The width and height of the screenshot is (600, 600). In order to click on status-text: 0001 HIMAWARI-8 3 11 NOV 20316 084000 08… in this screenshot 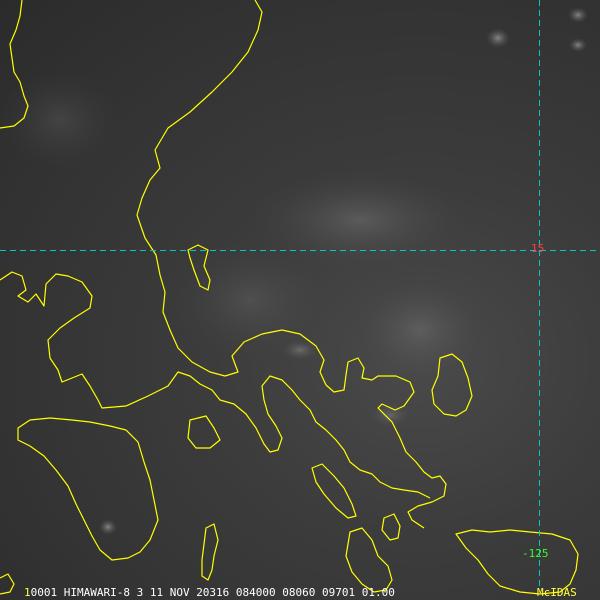, I will do `click(212, 592)`.